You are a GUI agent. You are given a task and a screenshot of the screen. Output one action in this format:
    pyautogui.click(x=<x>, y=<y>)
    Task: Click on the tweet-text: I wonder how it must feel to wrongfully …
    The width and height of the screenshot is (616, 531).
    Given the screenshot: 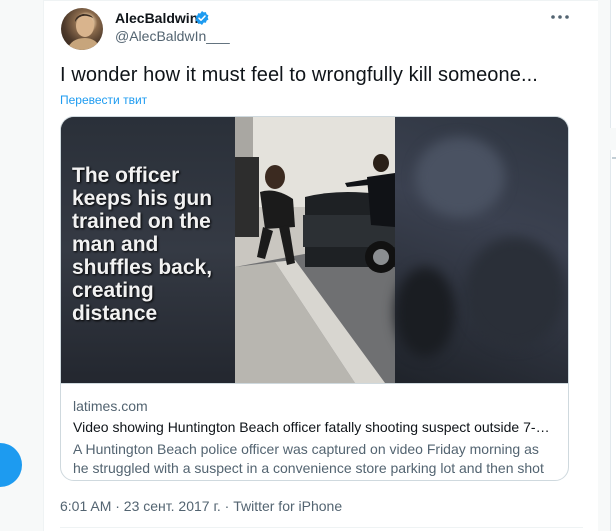 What is the action you would take?
    pyautogui.click(x=299, y=75)
    